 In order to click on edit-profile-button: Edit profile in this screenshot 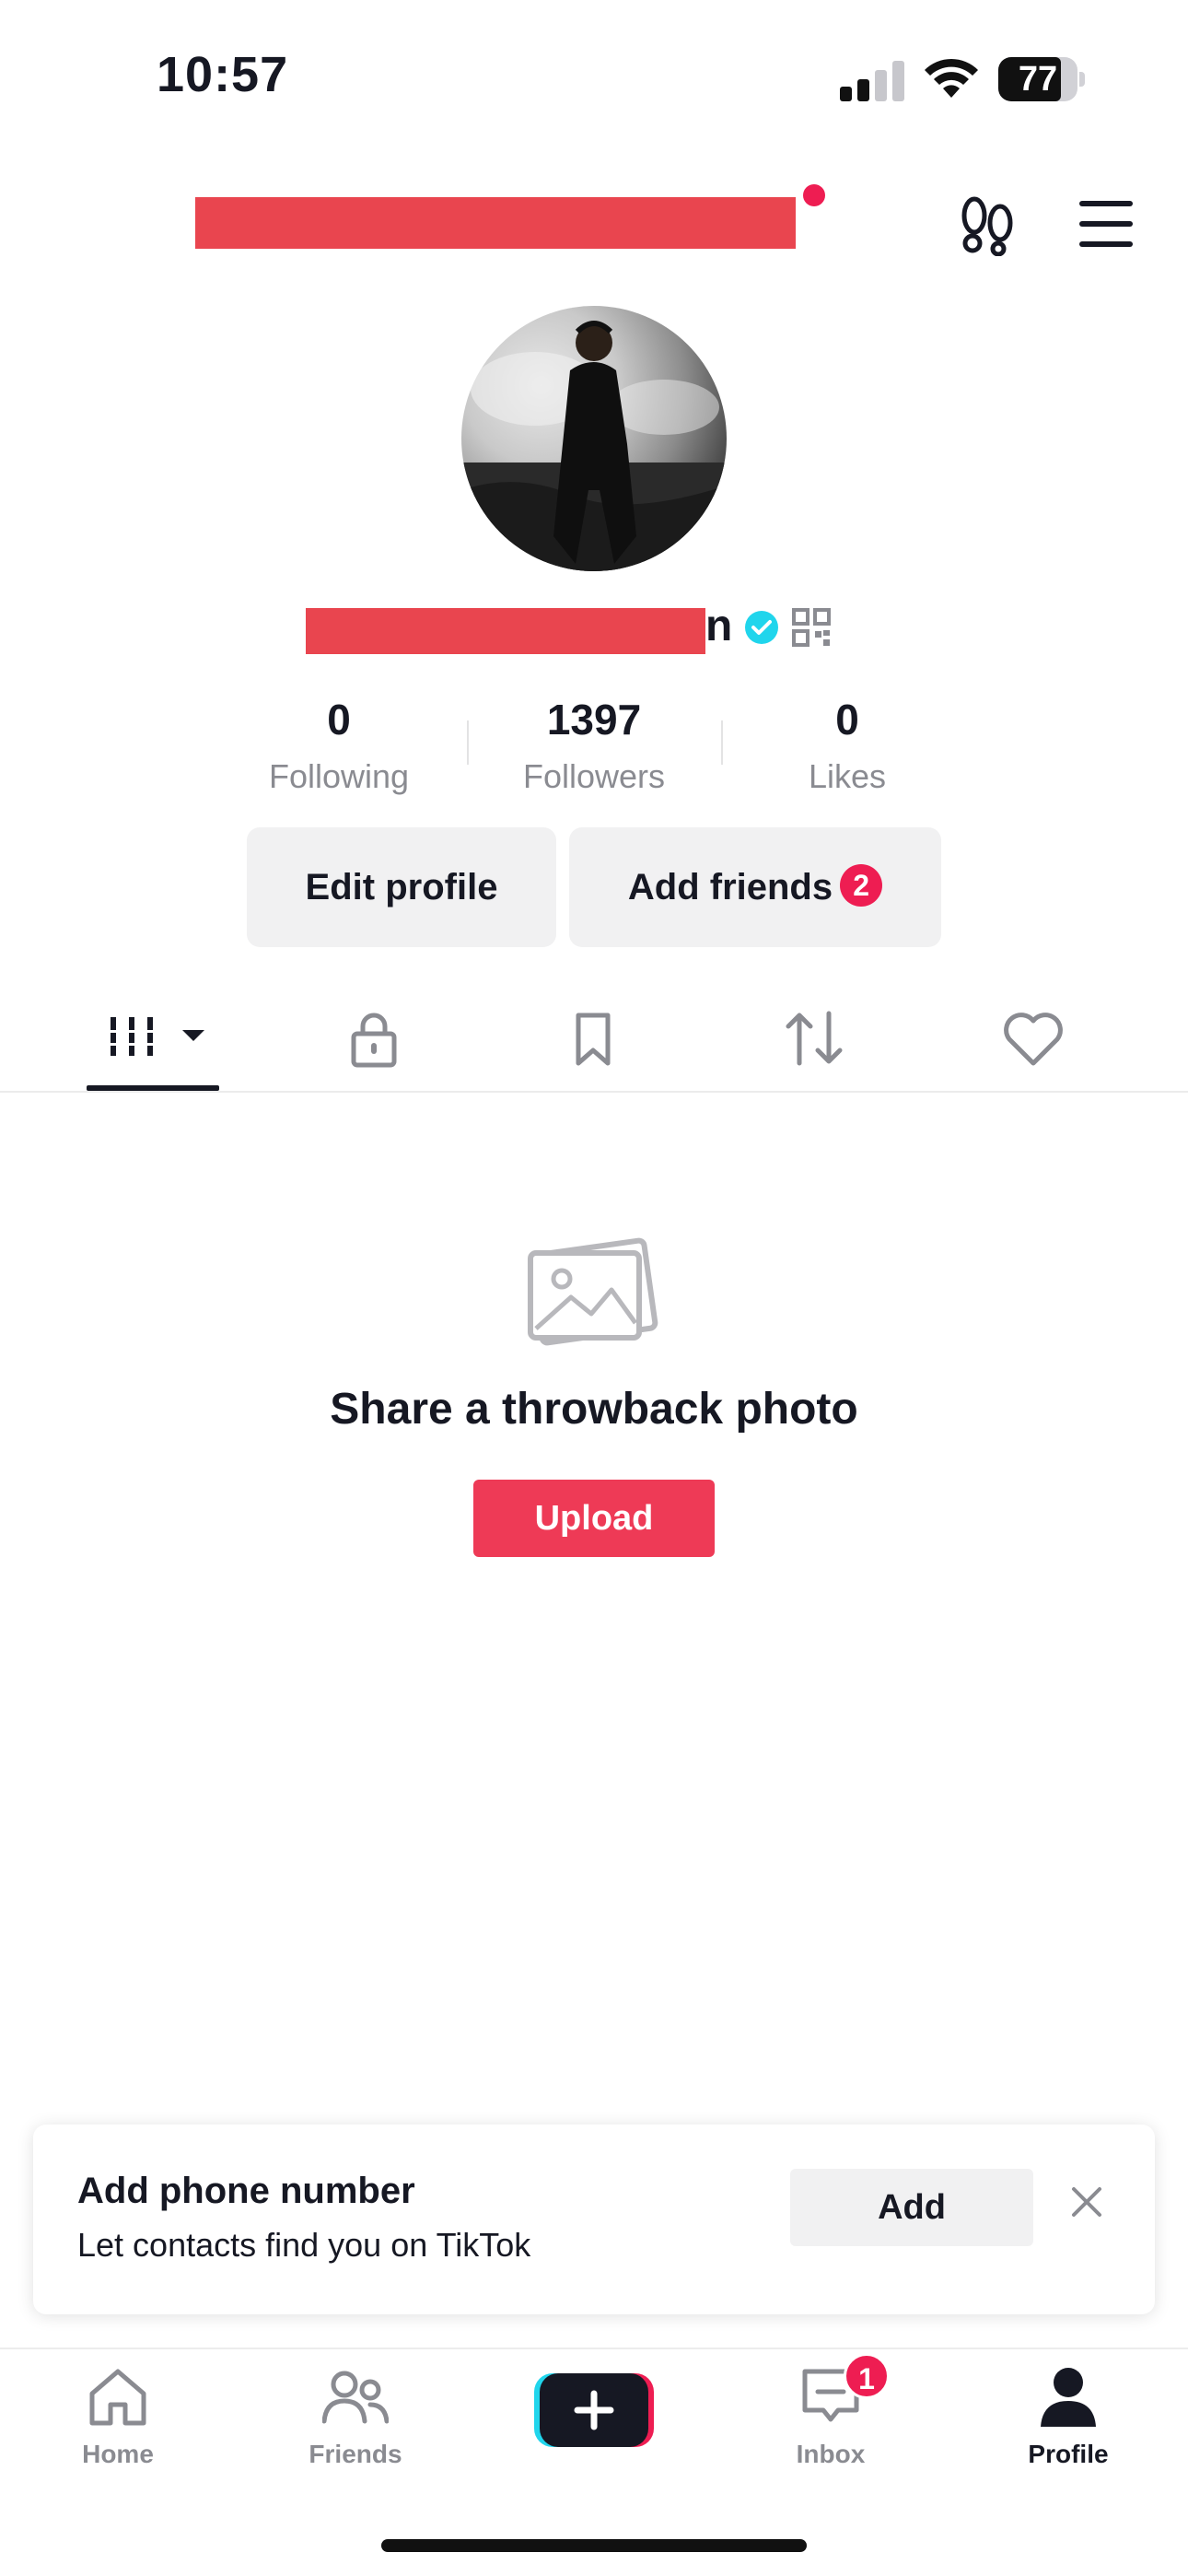, I will do `click(401, 887)`.